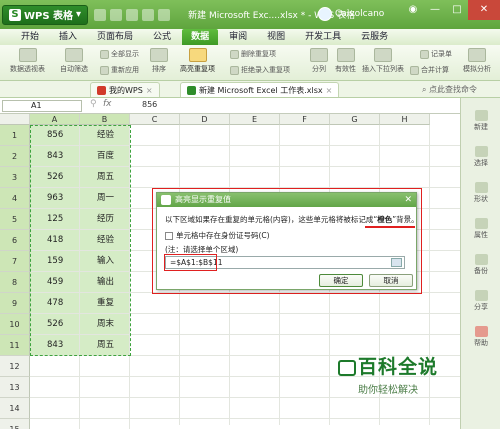 This screenshot has height=429, width=500. Describe the element at coordinates (15, 366) in the screenshot. I see `row-header: 12` at that location.